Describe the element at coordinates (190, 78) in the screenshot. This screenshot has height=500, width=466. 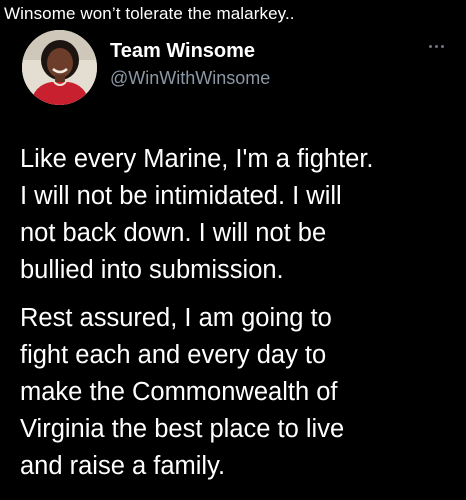
I see `user-handle: @WinWithWinsome` at that location.